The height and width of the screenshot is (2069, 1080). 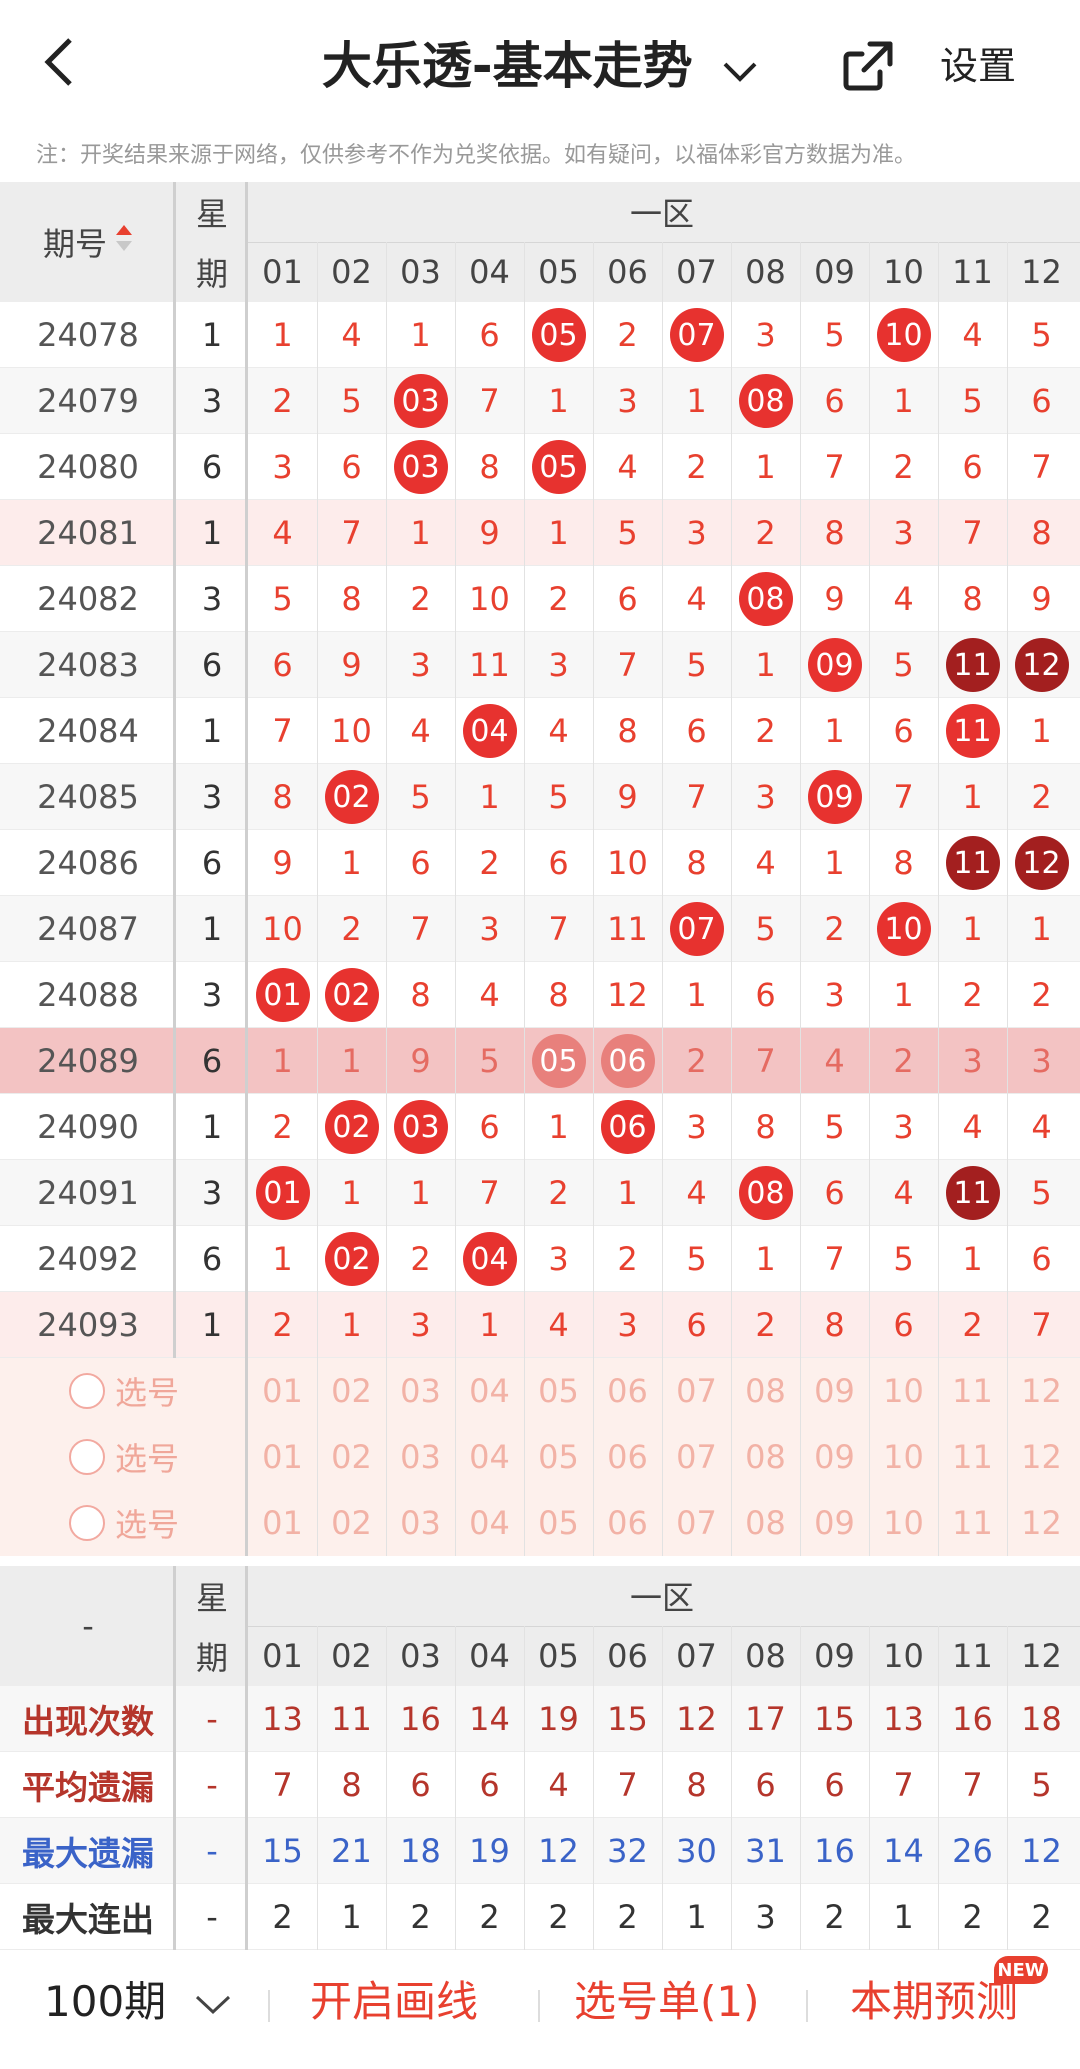 I want to click on omission-value: 2, so click(x=1041, y=797).